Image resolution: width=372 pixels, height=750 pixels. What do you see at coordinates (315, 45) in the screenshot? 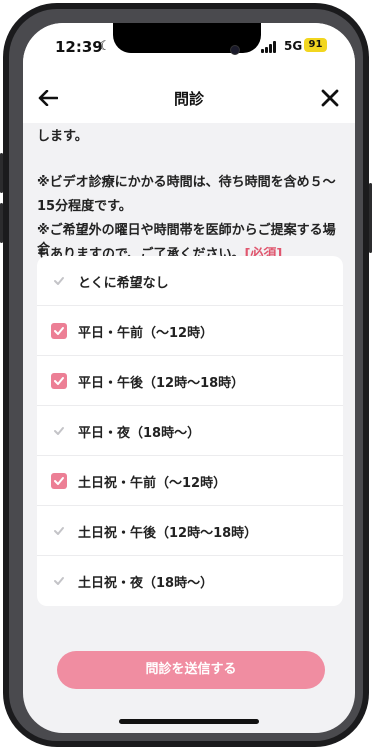
I see `battery-icon: 91` at bounding box center [315, 45].